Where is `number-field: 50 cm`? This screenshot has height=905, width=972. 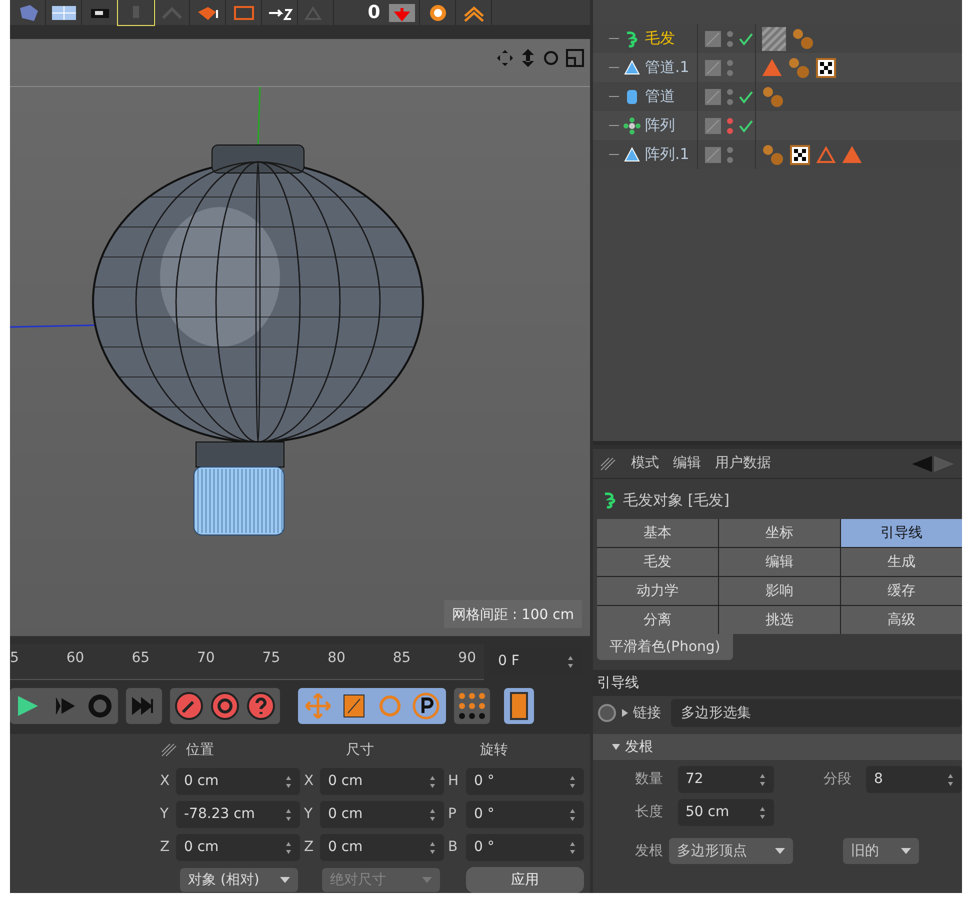
number-field: 50 cm is located at coordinates (726, 812).